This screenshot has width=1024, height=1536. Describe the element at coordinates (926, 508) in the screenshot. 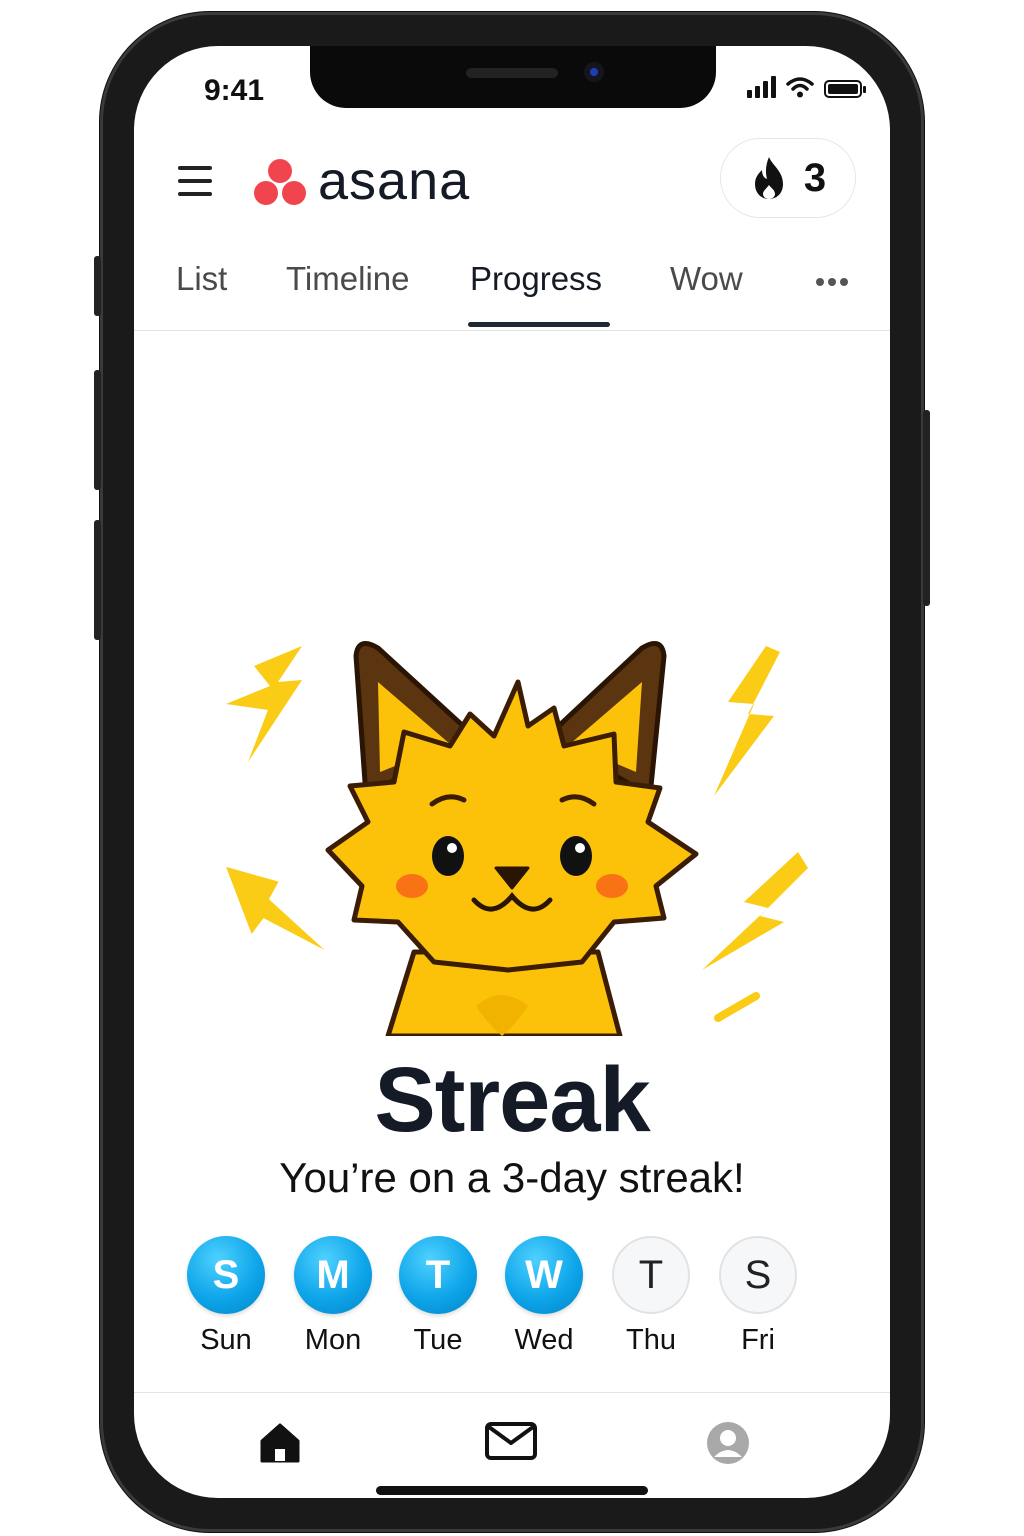

I see `power-button` at that location.